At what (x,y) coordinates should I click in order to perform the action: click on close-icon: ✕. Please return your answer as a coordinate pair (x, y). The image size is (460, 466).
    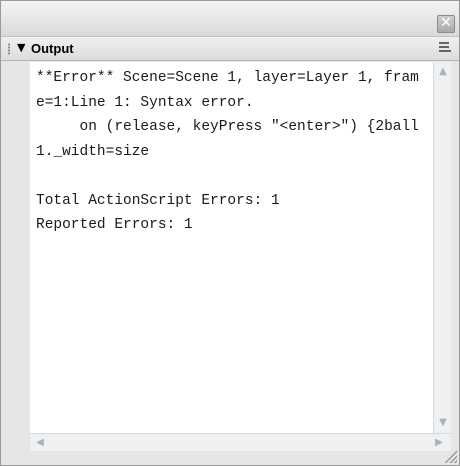
    Looking at the image, I should click on (446, 23).